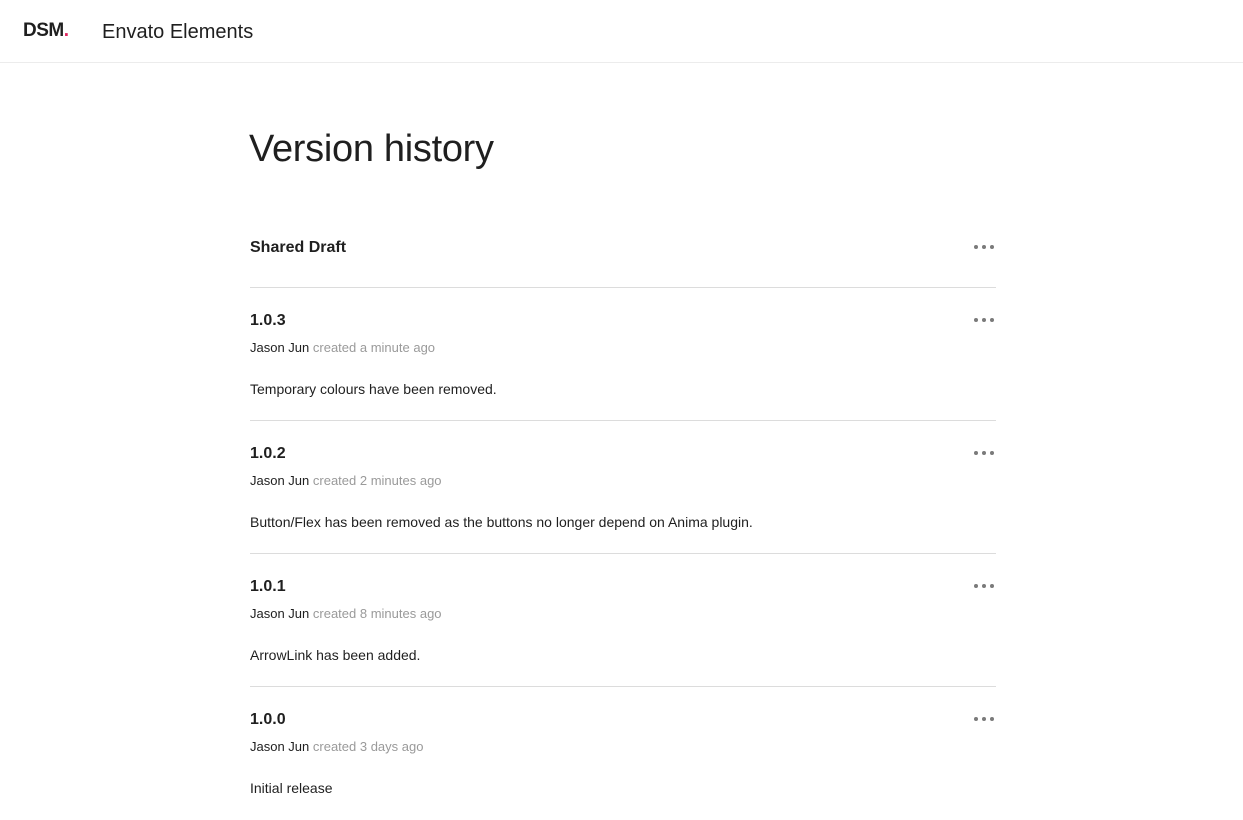 This screenshot has height=820, width=1243. Describe the element at coordinates (298, 248) in the screenshot. I see `shared-draft-title: Shared Draft` at that location.